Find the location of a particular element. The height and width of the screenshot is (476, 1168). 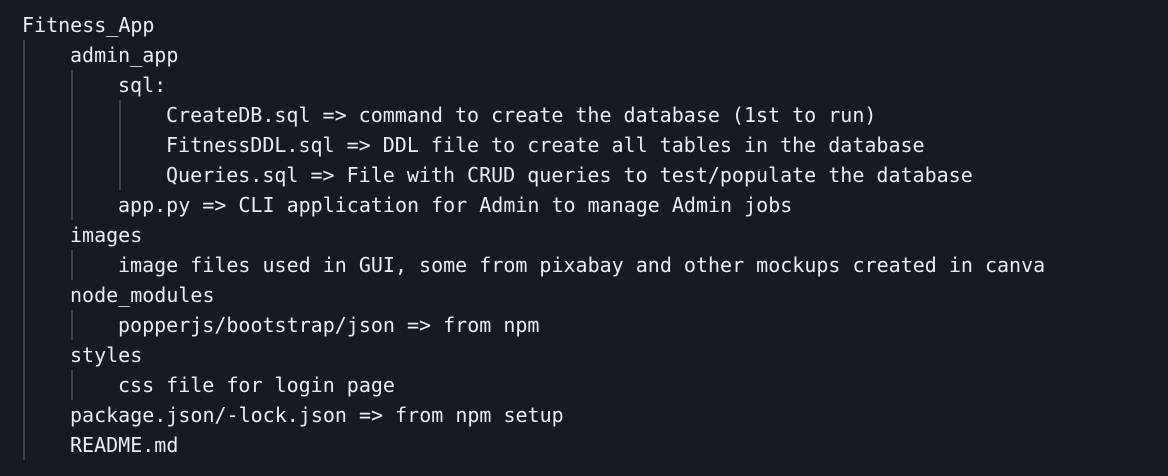

tree-line: admin_app is located at coordinates (124, 55).